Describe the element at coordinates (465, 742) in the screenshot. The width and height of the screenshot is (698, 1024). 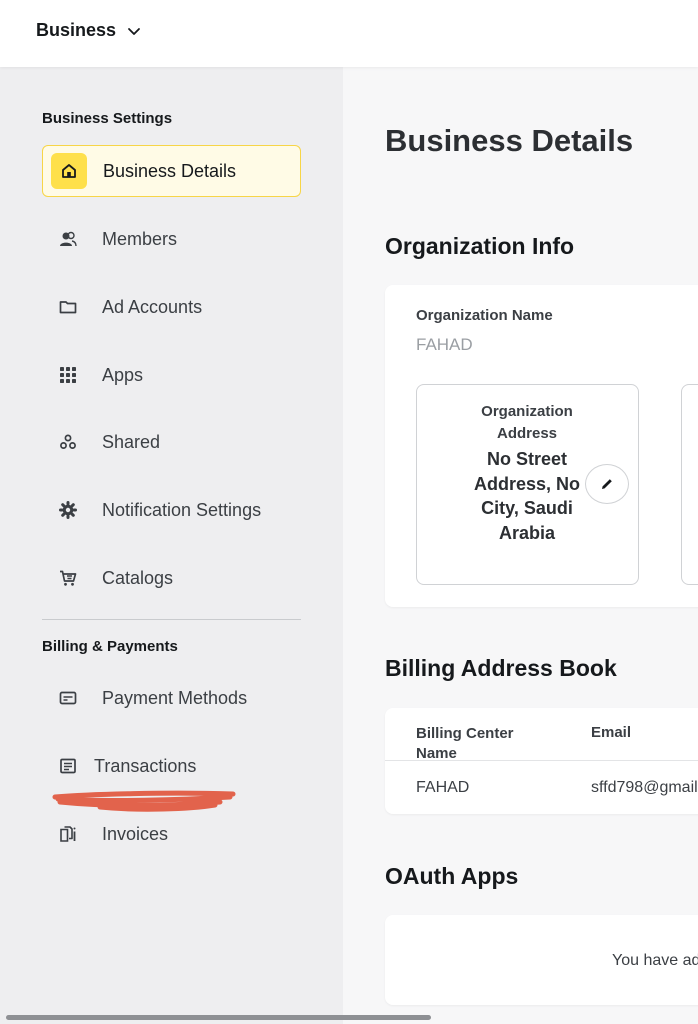
I see `column-header-billing-center-name: Billing Center Name` at that location.